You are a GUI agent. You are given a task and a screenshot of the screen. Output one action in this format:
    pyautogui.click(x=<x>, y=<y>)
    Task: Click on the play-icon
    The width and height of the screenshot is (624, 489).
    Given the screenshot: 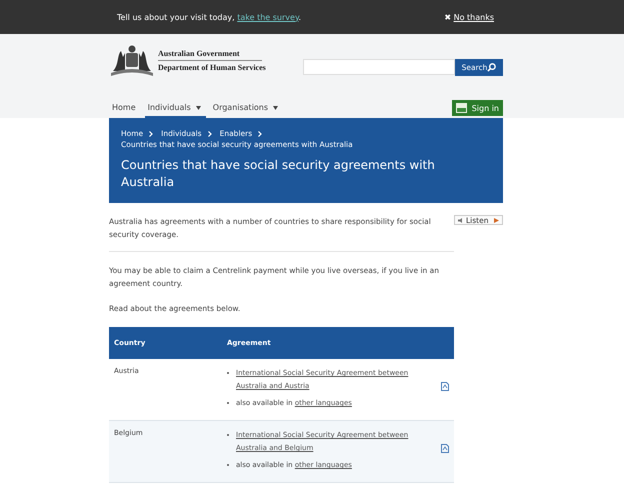 What is the action you would take?
    pyautogui.click(x=497, y=220)
    